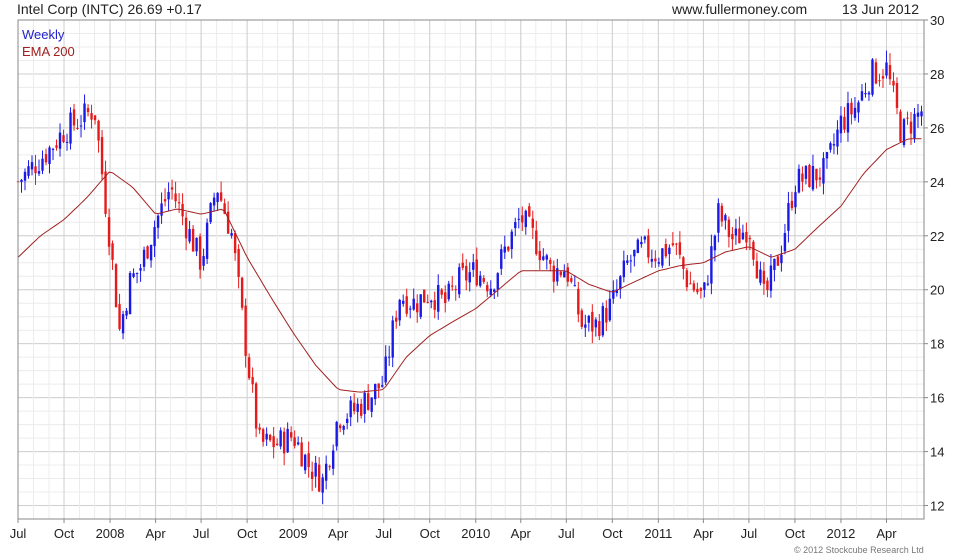 Image resolution: width=980 pixels, height=560 pixels. I want to click on y-tick-label: 30, so click(937, 20).